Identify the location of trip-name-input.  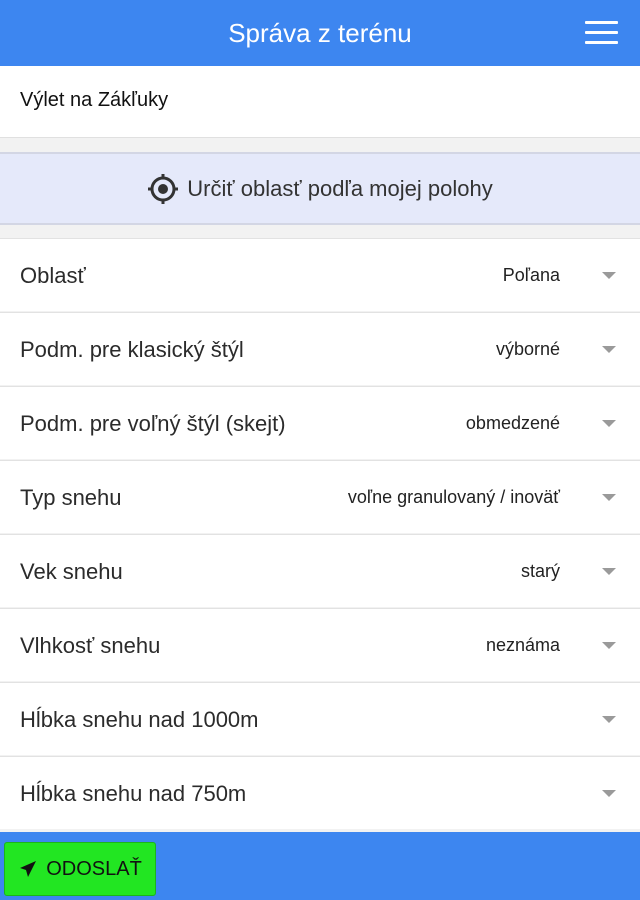
(320, 100).